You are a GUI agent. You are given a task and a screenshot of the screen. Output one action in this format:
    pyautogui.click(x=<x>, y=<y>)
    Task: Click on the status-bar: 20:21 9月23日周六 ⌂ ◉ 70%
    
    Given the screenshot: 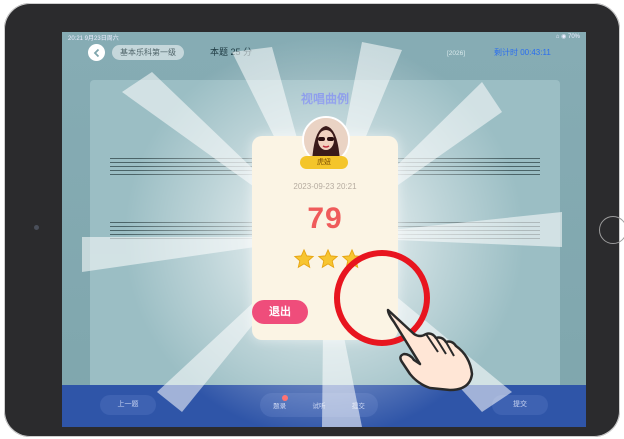 What is the action you would take?
    pyautogui.click(x=324, y=37)
    